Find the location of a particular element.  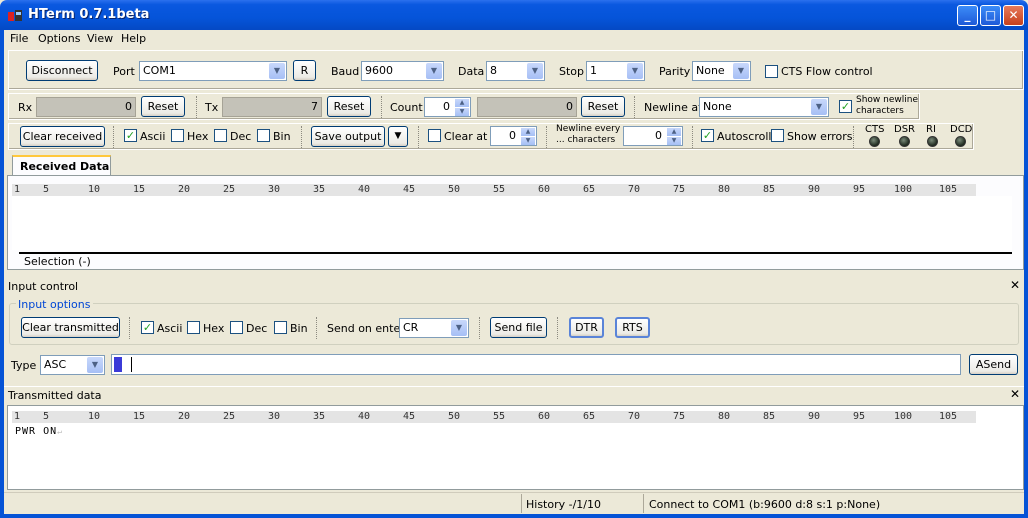

clear-at-spinner: 0 ▲ ▼ is located at coordinates (513, 136).